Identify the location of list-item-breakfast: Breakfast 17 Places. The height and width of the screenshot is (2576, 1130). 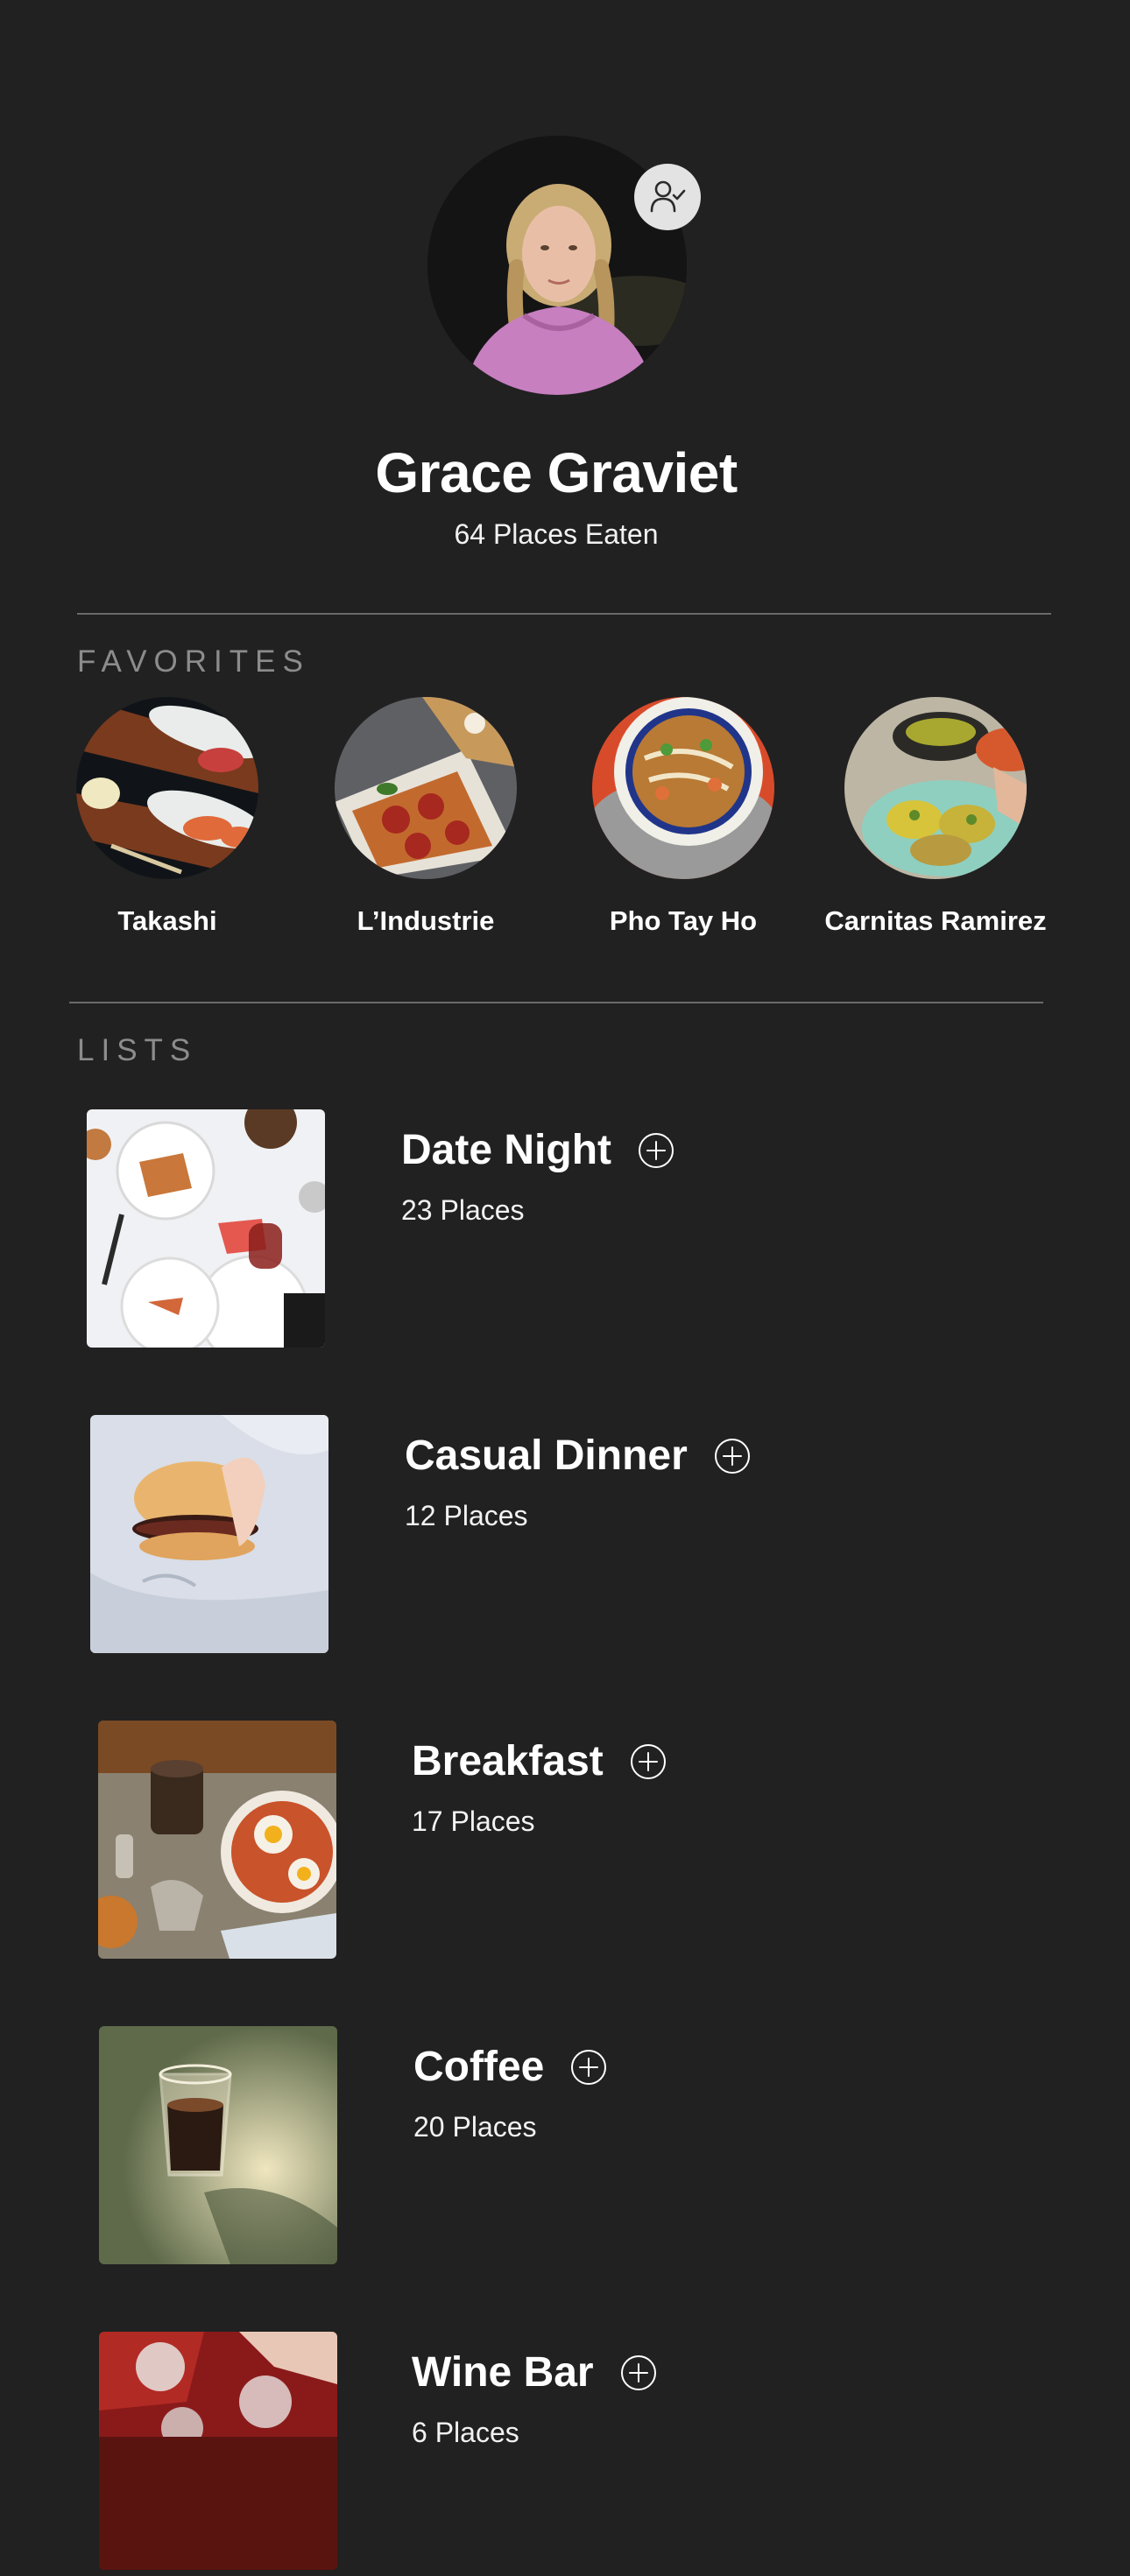
(565, 1842).